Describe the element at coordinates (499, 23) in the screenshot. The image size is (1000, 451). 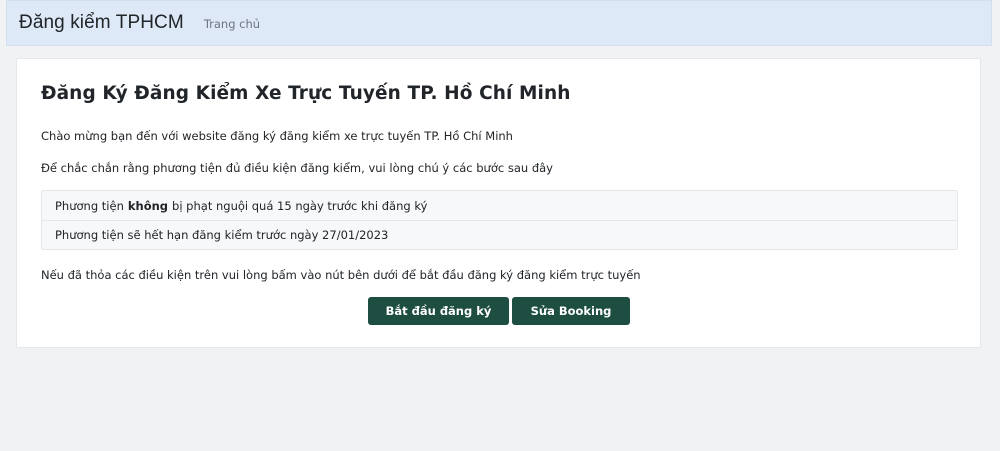
I see `top-navbar: Đăng kiểm TPHCM Trang chủ` at that location.